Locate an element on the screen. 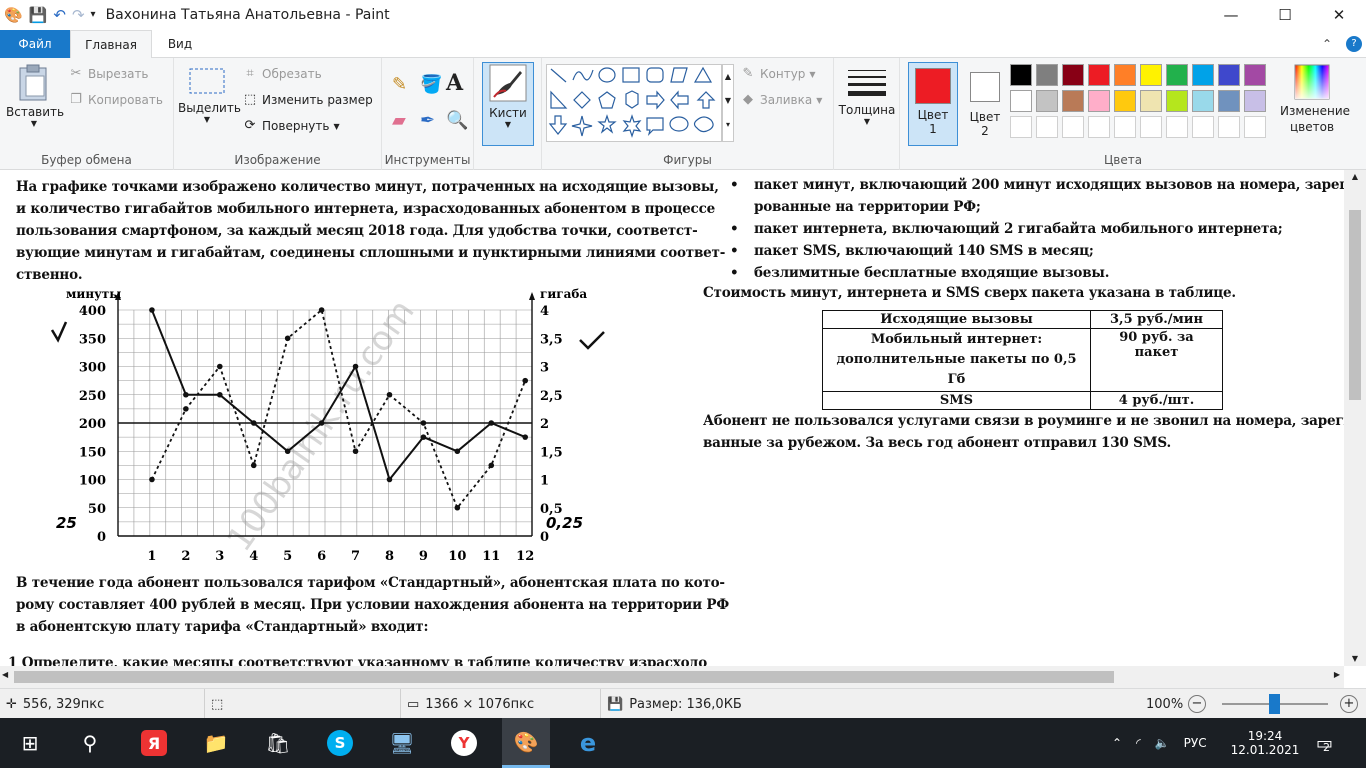 The width and height of the screenshot is (1366, 768). close-button: ✕ is located at coordinates (1339, 15).